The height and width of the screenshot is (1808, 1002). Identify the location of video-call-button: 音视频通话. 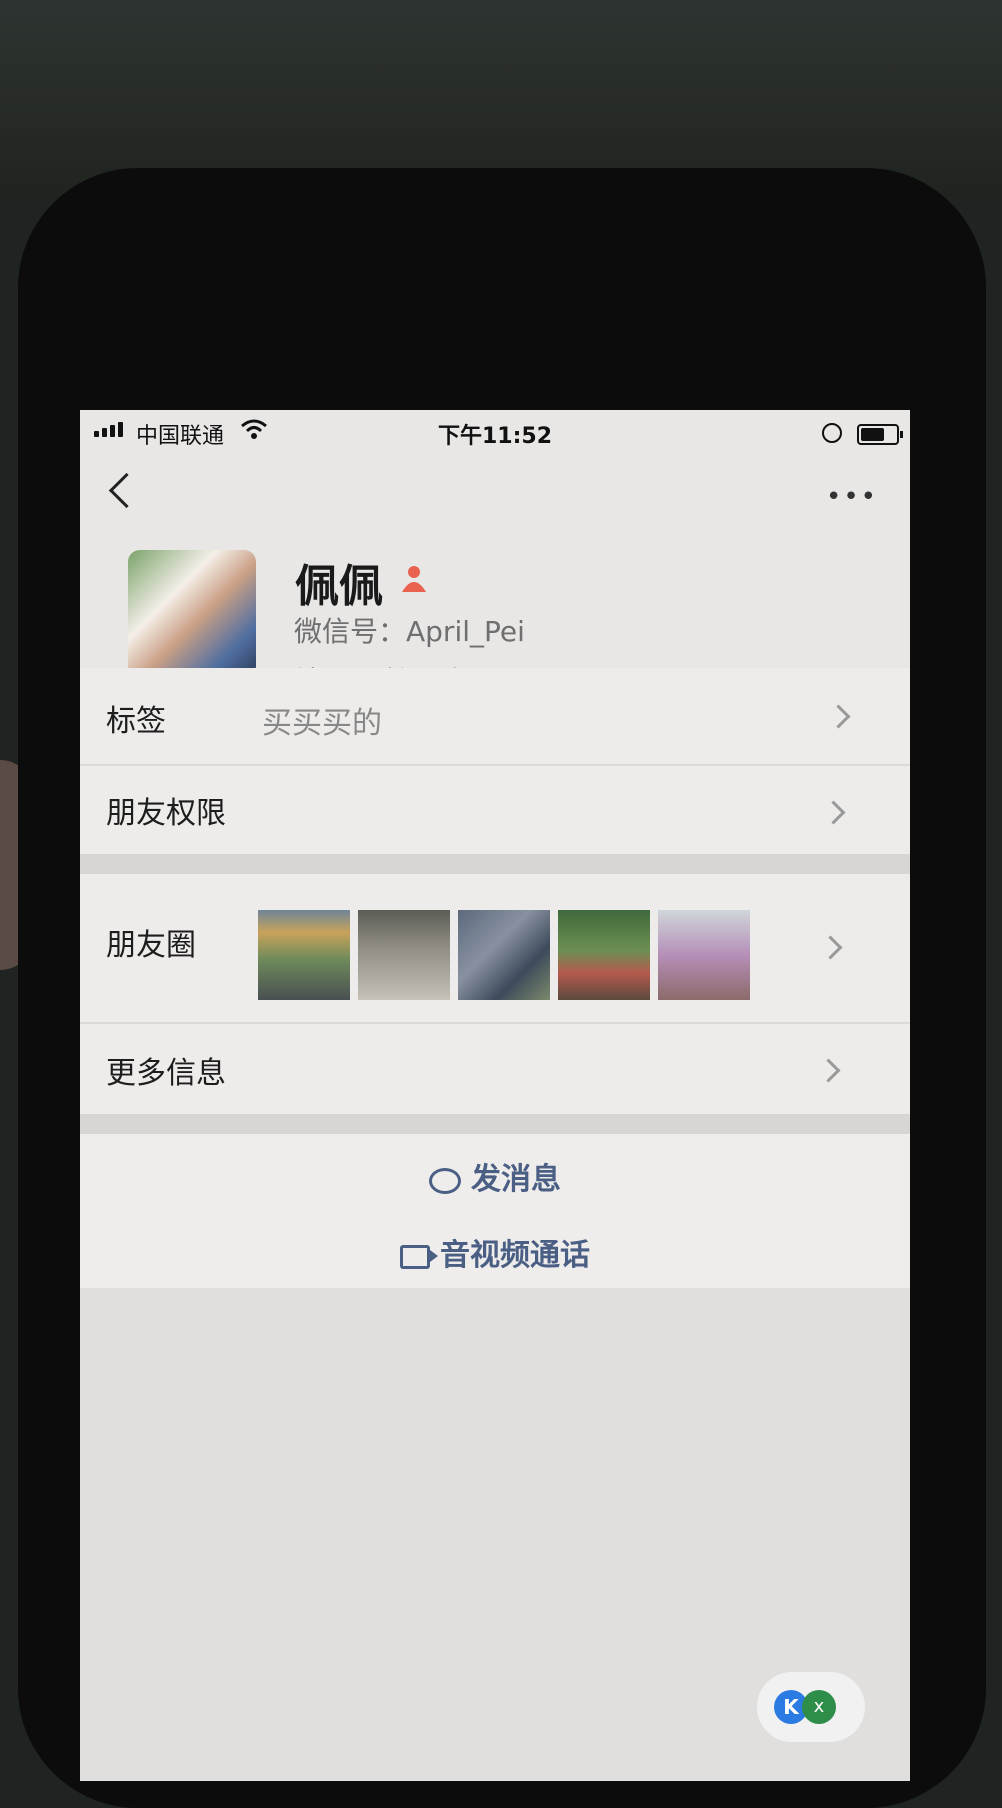
(495, 1252).